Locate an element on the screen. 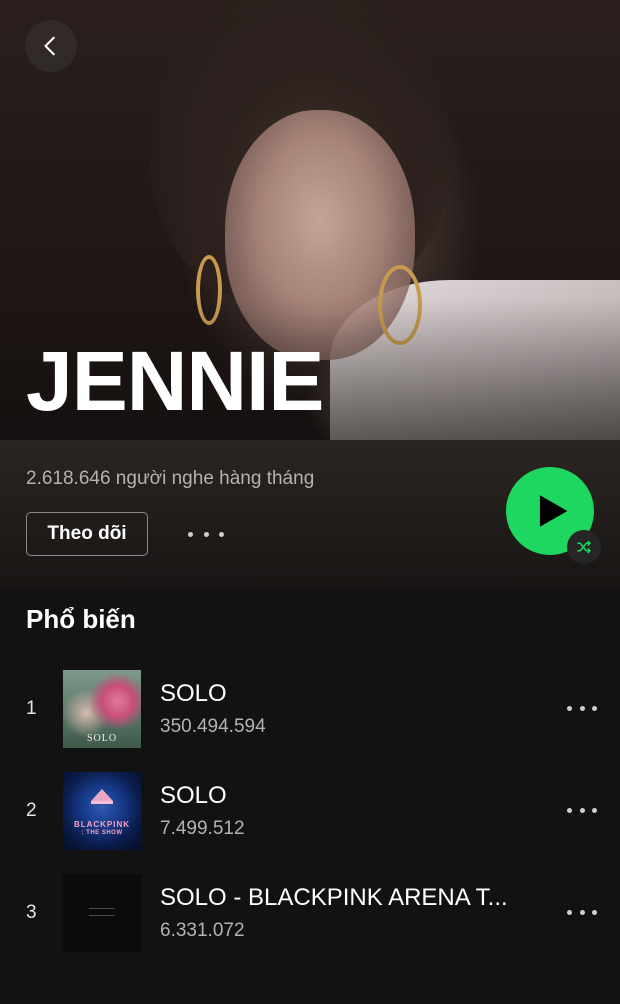 The image size is (620, 1004). track-row: 1 SOLO SOLO 350.494.594 is located at coordinates (310, 710).